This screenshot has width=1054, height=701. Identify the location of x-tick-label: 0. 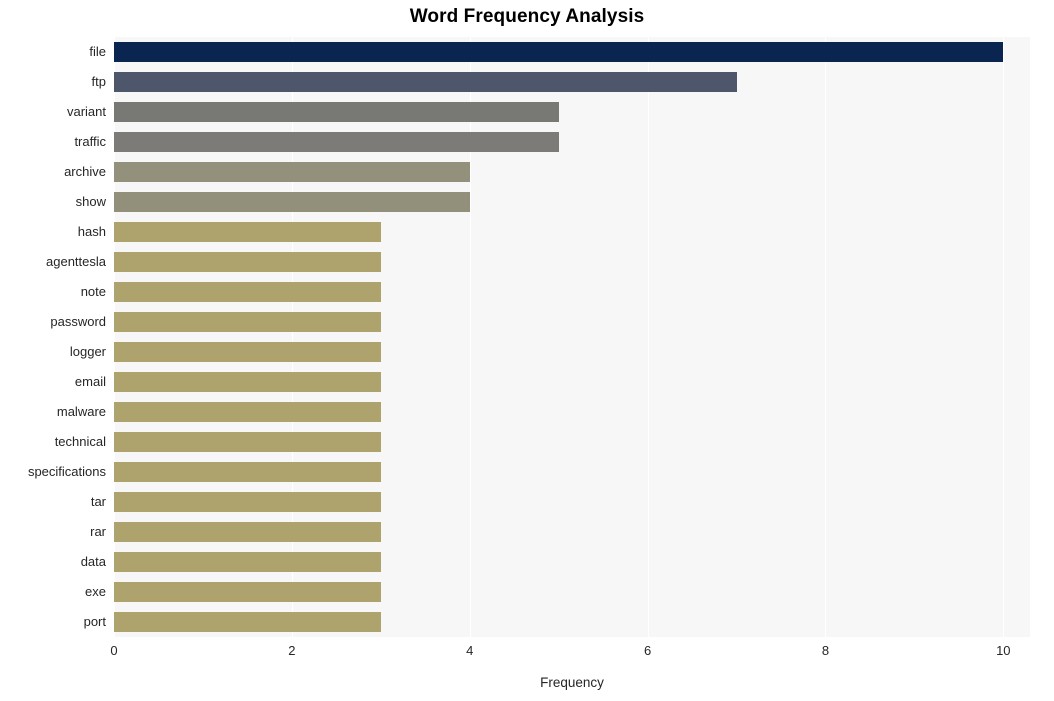
(114, 650).